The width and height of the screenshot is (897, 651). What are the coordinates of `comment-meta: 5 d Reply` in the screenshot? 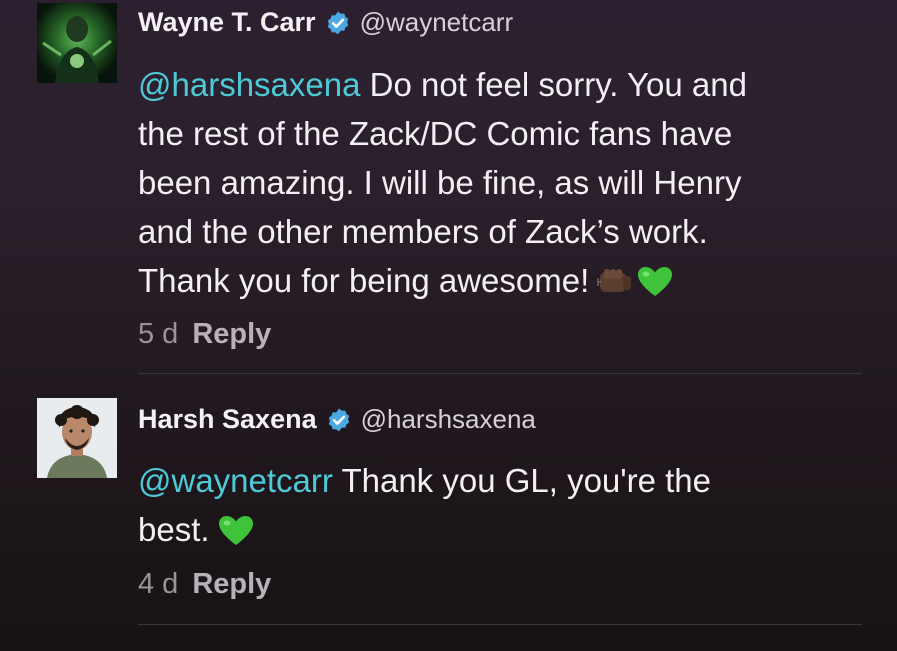 It's located at (204, 334).